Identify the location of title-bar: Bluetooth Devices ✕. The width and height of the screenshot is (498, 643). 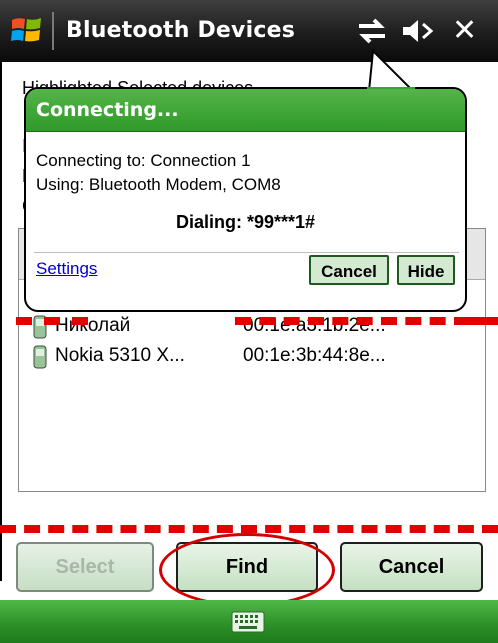
(249, 31).